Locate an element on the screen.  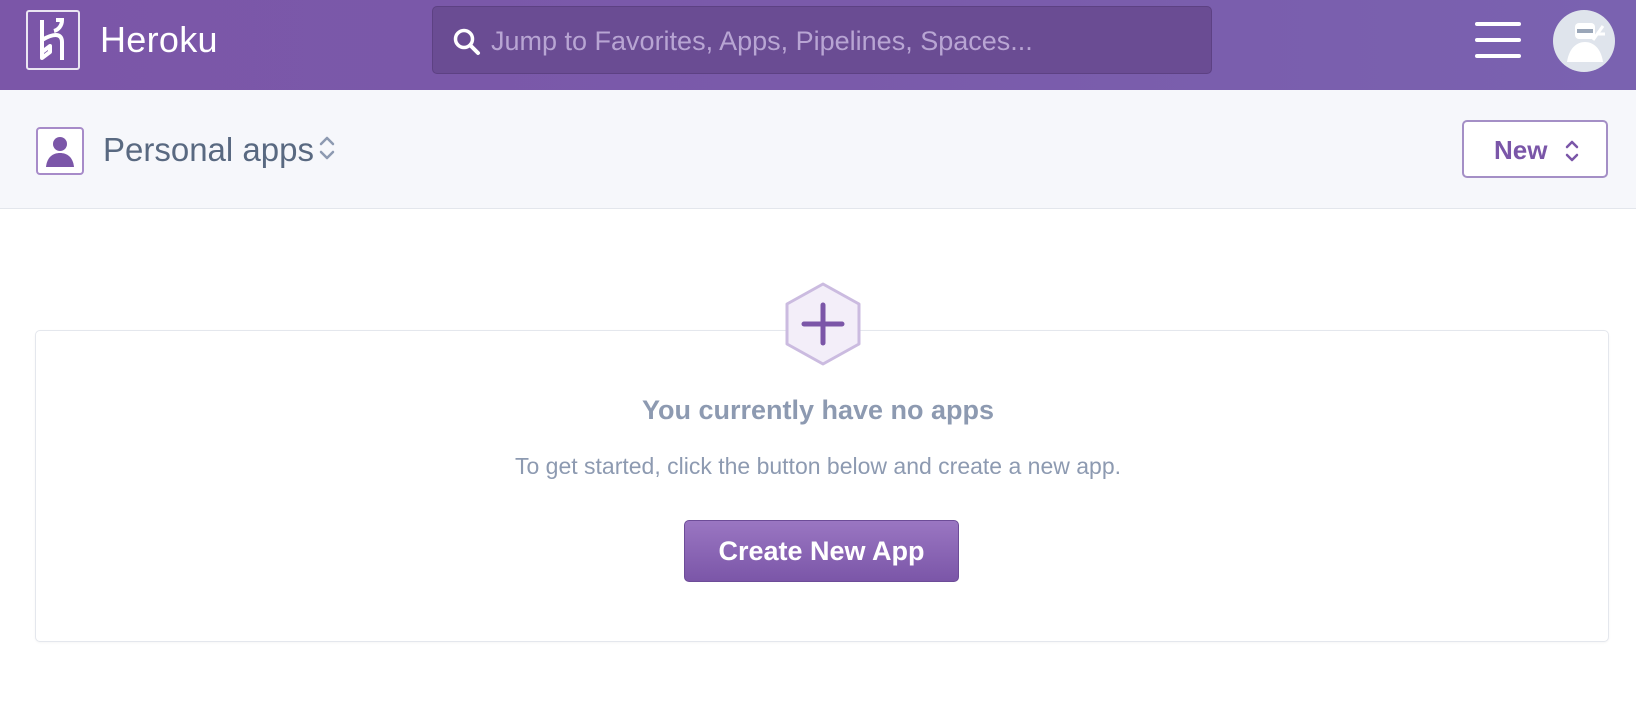
hamburger-menu-icon is located at coordinates (1498, 40).